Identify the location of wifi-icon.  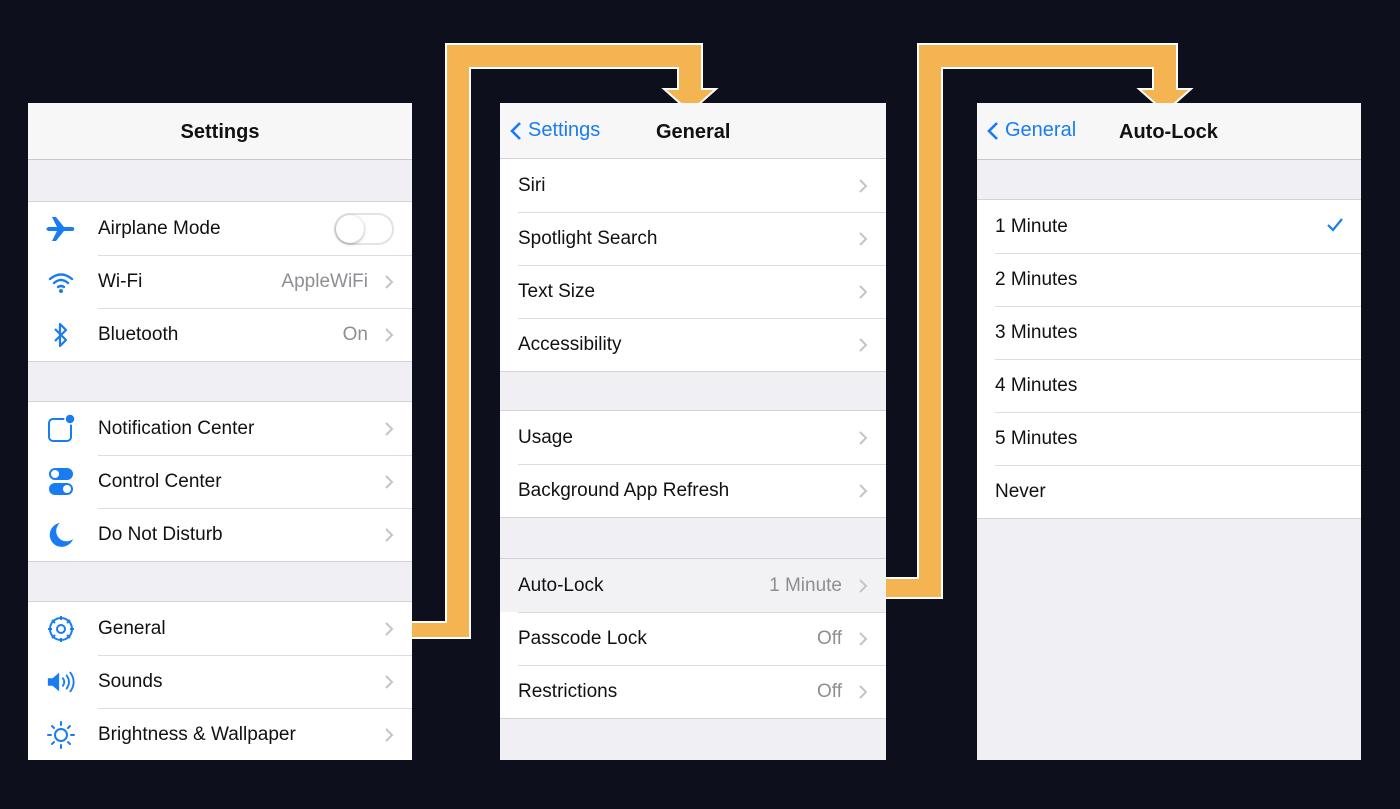
(61, 282).